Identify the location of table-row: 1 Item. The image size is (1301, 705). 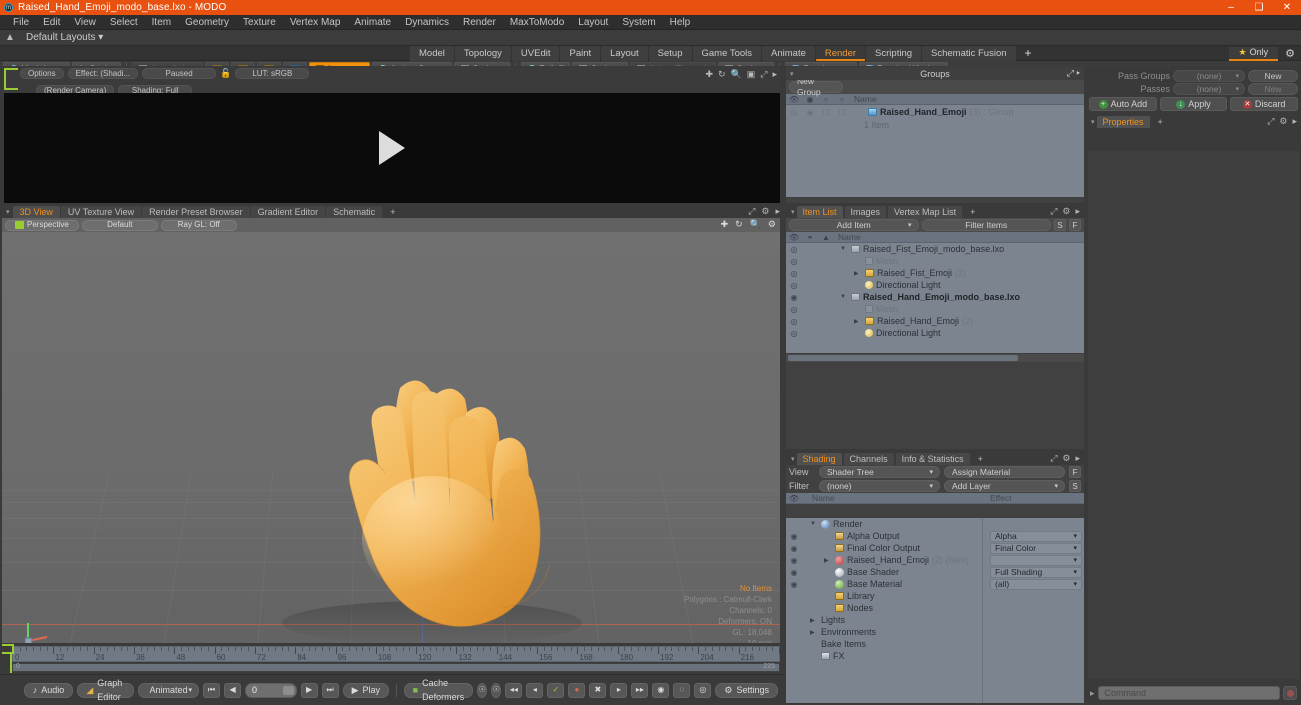
(935, 125).